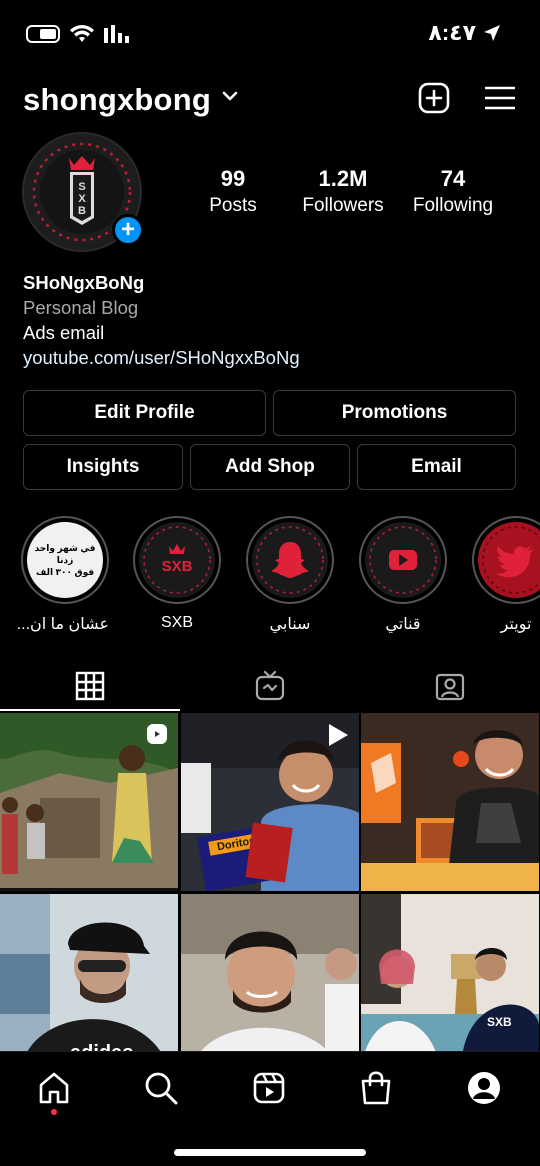  Describe the element at coordinates (81, 307) in the screenshot. I see `profile-category: Personal Blog` at that location.